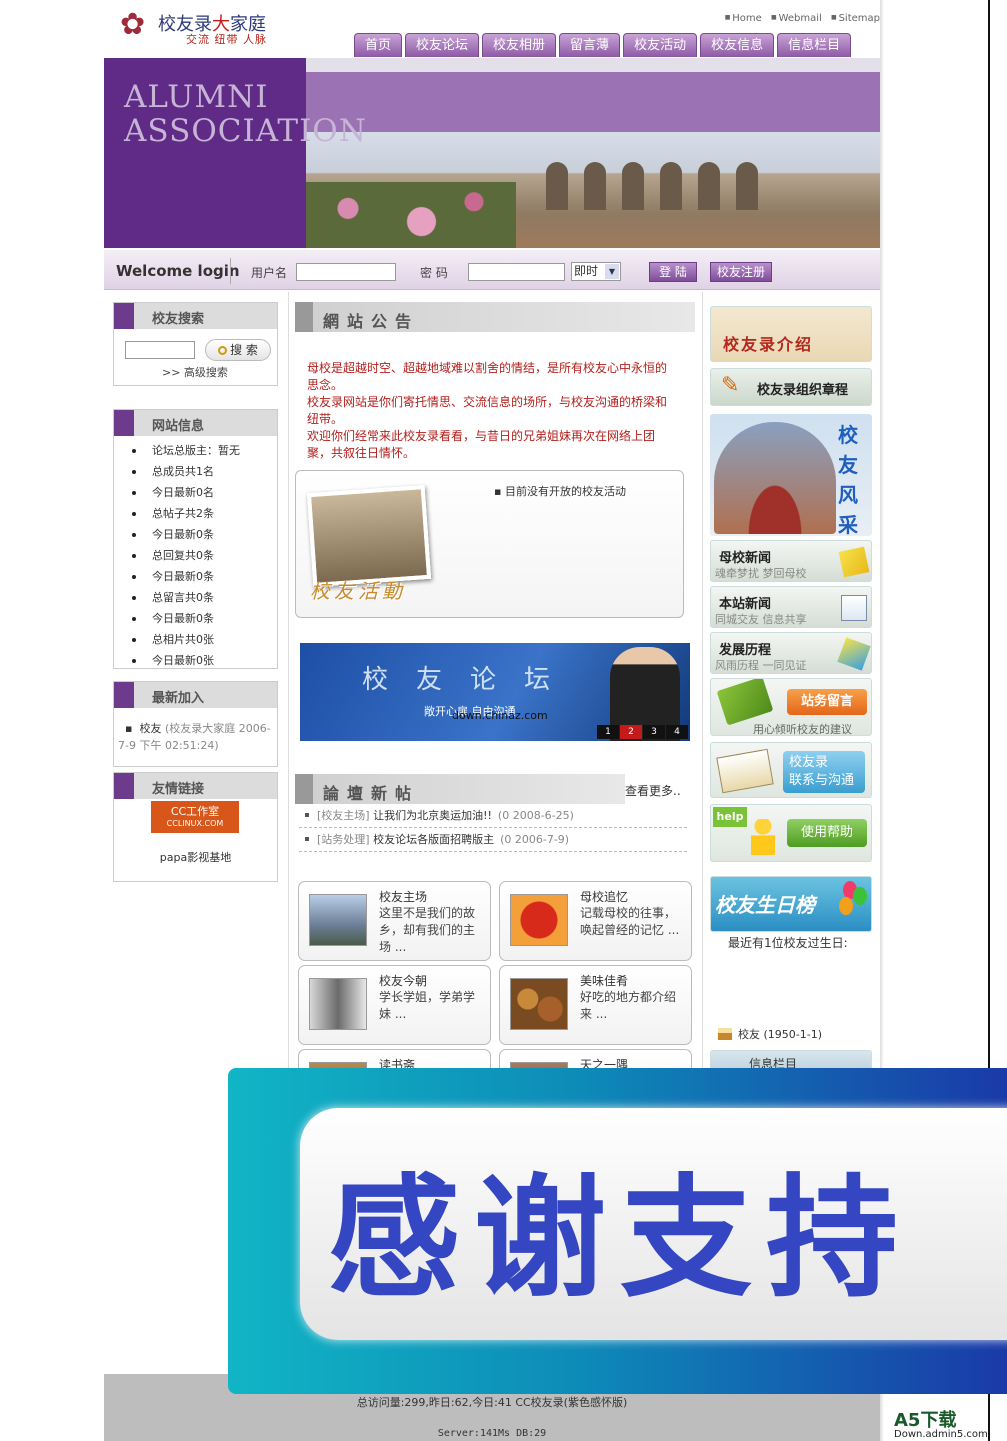 This screenshot has width=1007, height=1441. Describe the element at coordinates (824, 772) in the screenshot. I see `contact-button: 校友录 联系与沟通` at that location.